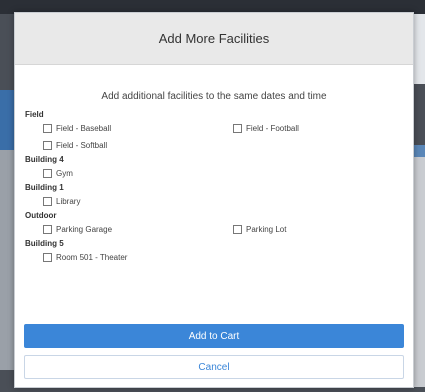 The height and width of the screenshot is (392, 425). I want to click on group-items-building-5: Room 501 - Theater, so click(215, 257).